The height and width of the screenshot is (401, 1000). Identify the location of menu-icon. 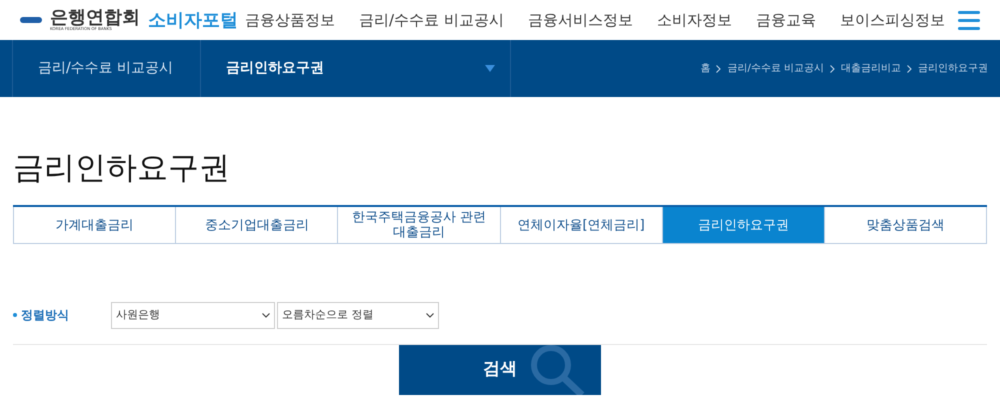
(969, 20).